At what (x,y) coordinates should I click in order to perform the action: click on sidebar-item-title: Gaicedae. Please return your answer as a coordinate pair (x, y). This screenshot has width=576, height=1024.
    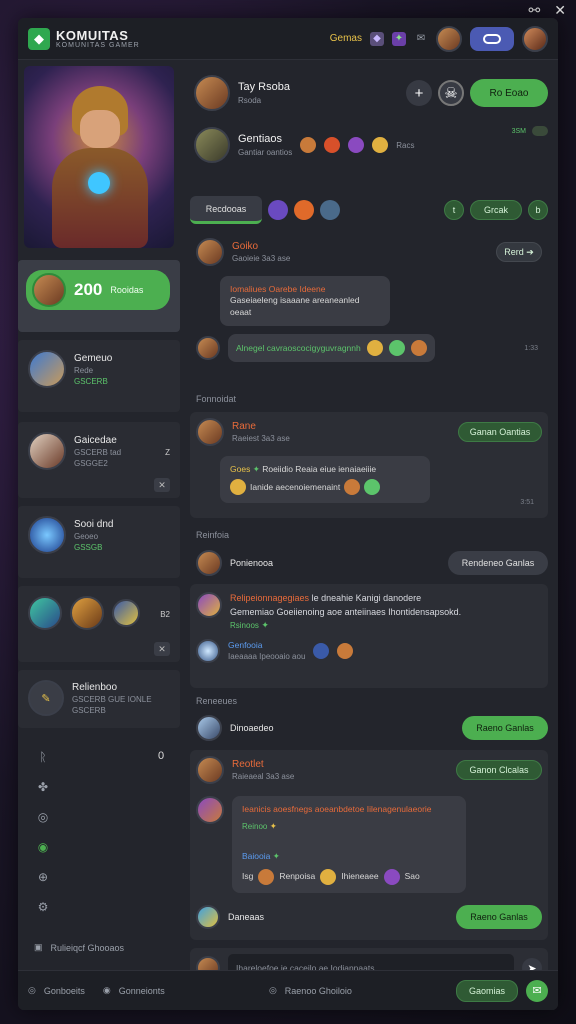
    Looking at the image, I should click on (95, 440).